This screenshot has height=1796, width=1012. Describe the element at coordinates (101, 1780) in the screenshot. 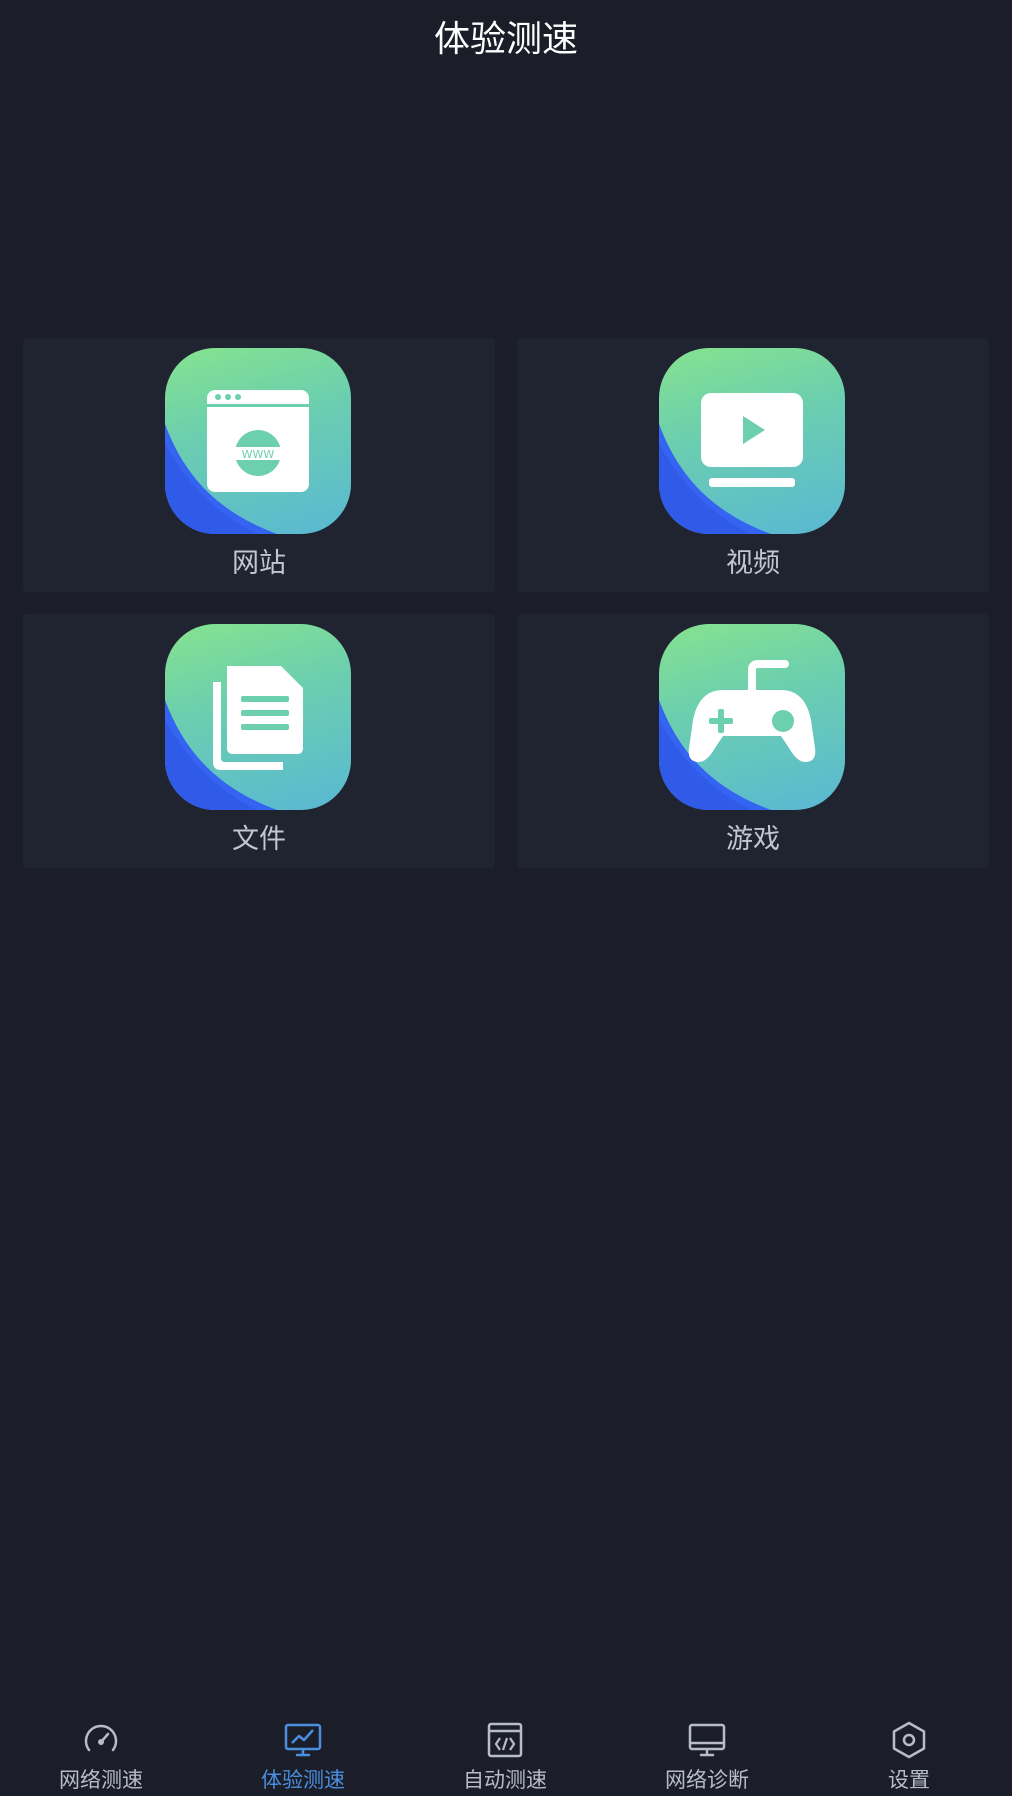

I see `tab-label: 网络测速` at that location.